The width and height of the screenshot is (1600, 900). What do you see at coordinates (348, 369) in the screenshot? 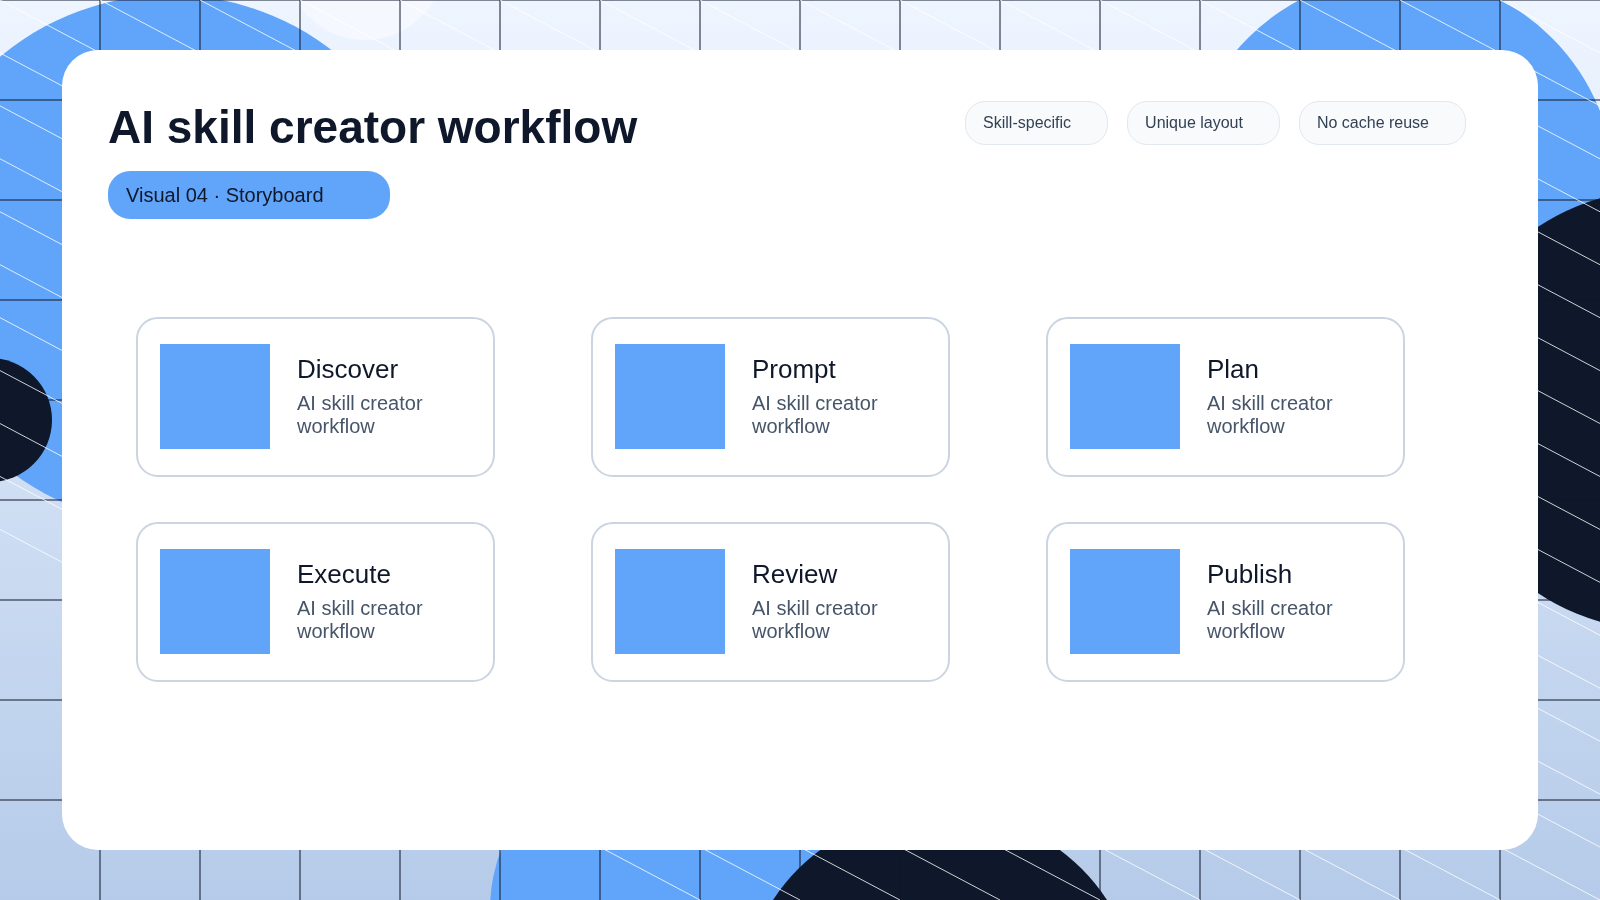
I see `step-title: Discover` at bounding box center [348, 369].